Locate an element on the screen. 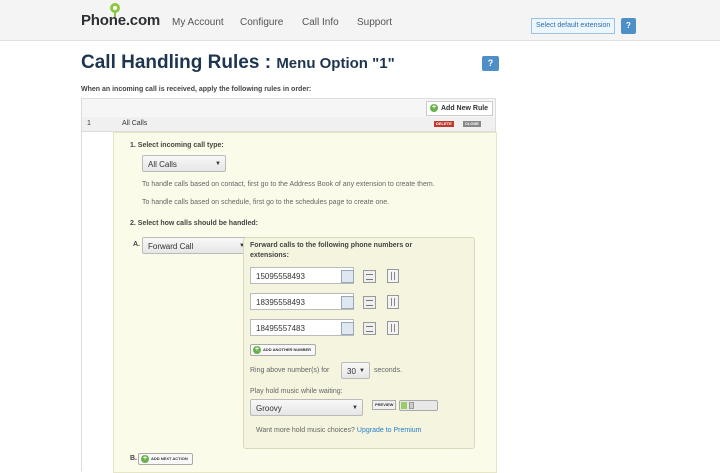 Image resolution: width=720 pixels, height=473 pixels. hold-music-select: Groovy ▼ is located at coordinates (306, 407).